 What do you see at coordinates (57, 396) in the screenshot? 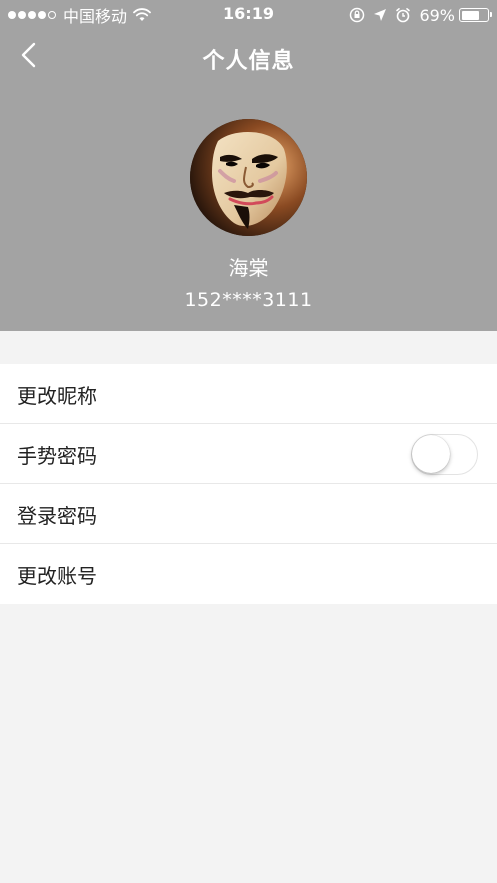
I see `change-nickname-label: 更改昵称` at bounding box center [57, 396].